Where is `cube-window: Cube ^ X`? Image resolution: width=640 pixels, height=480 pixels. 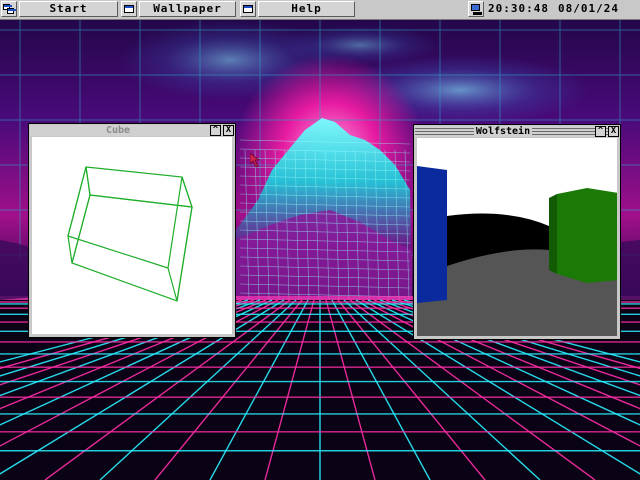 cube-window: Cube ^ X is located at coordinates (132, 230).